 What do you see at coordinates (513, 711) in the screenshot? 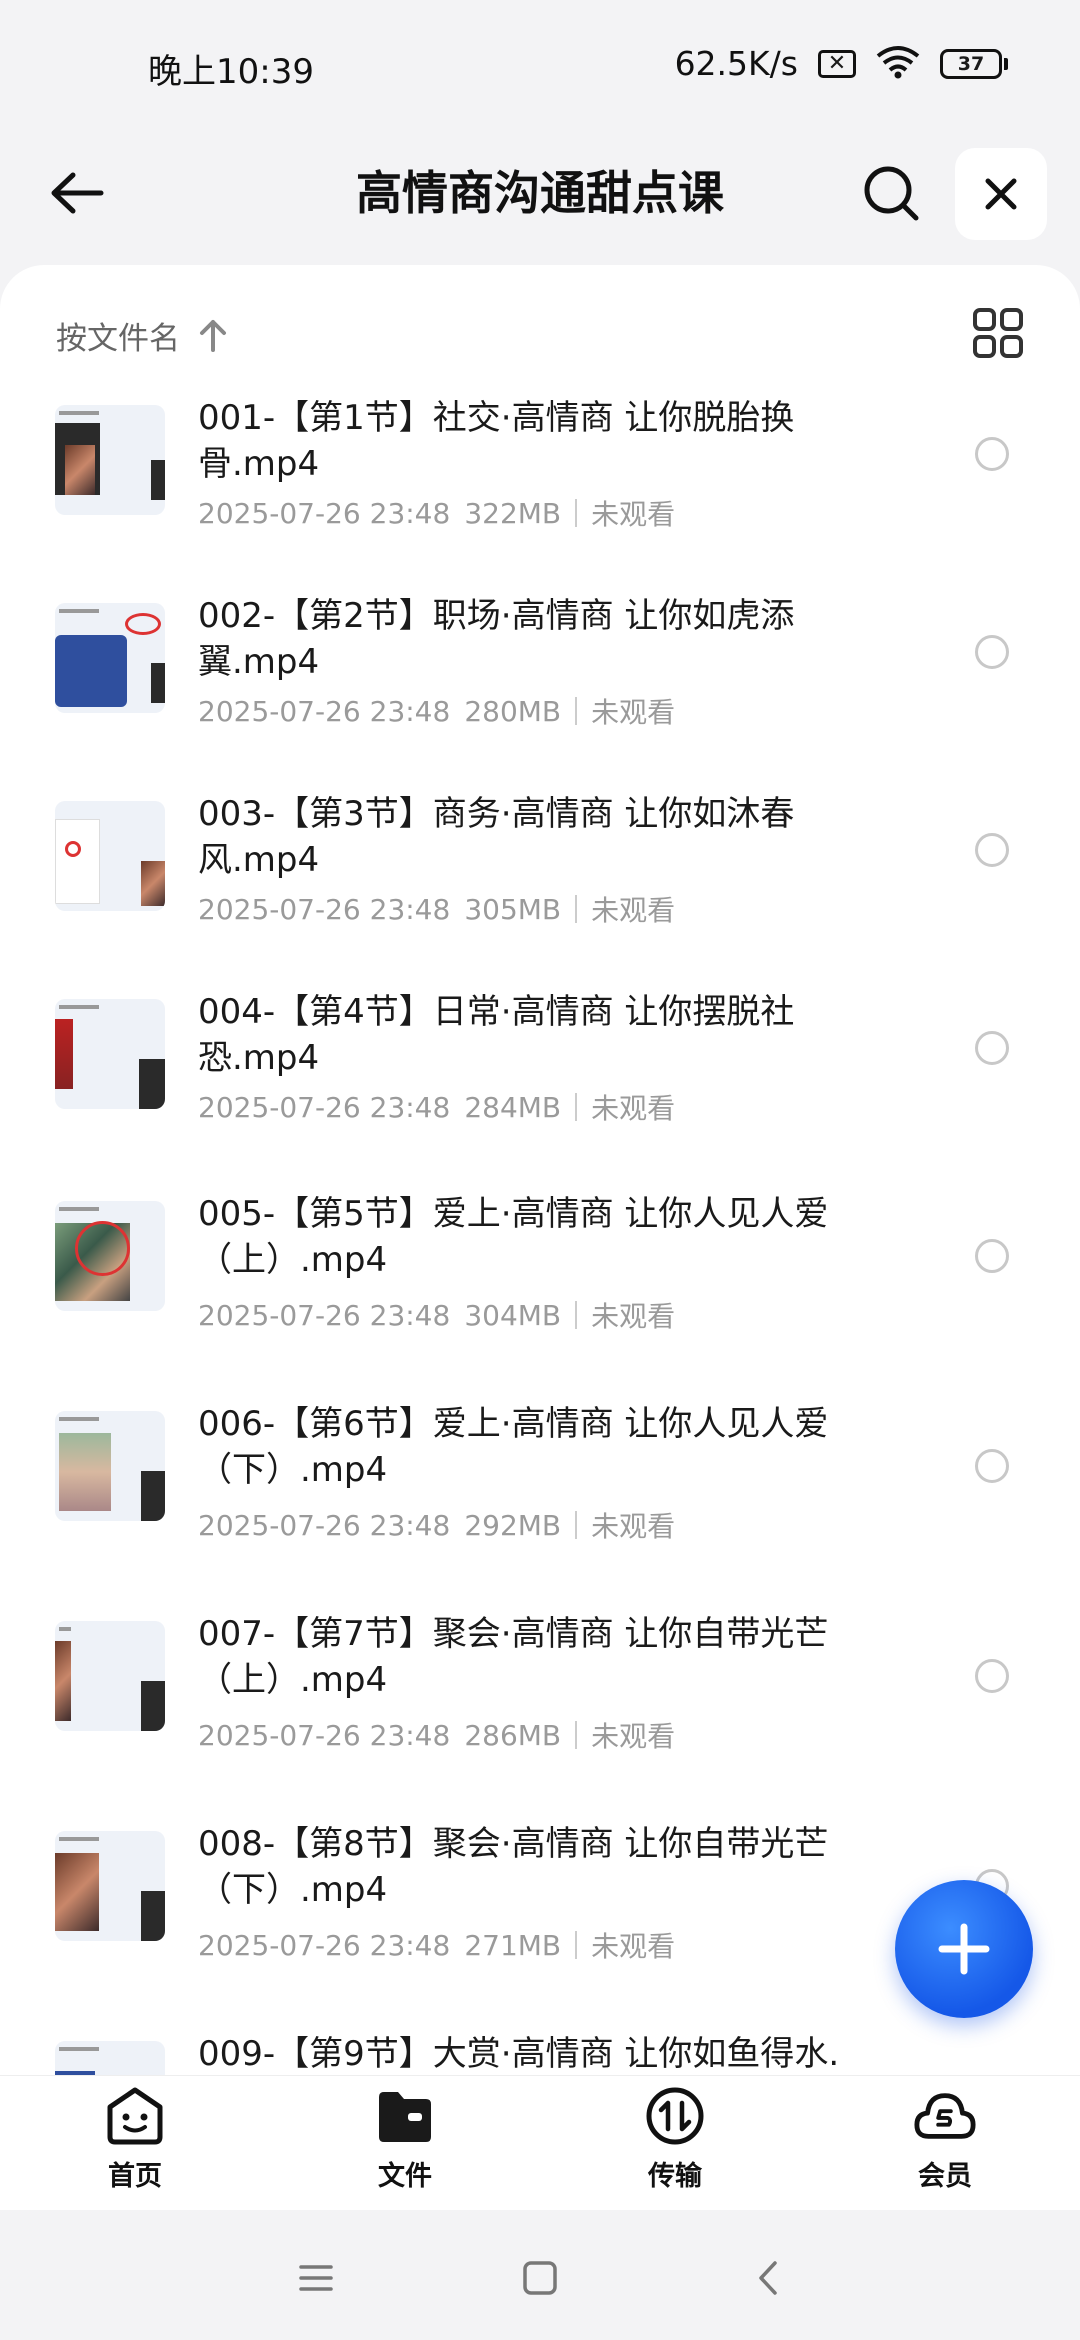
I see `file-size: 280MB` at bounding box center [513, 711].